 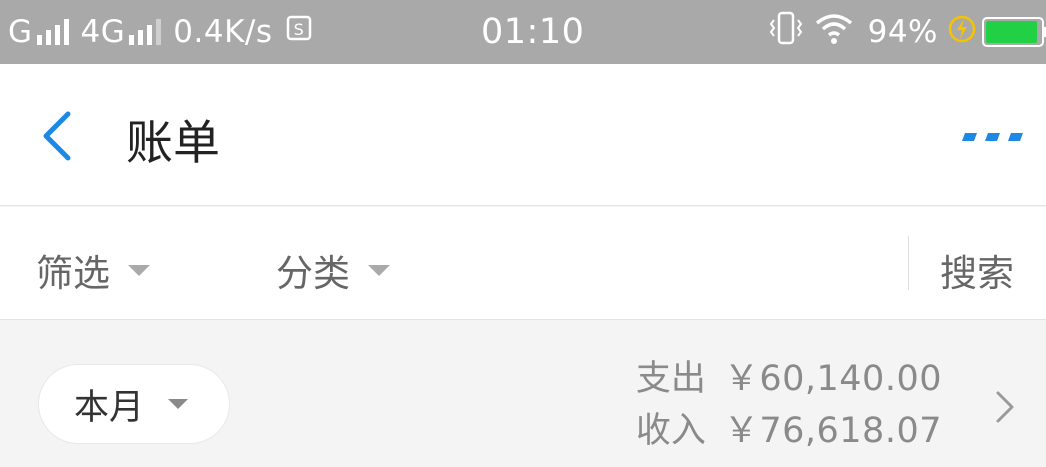 I want to click on status-right: 94%, so click(x=907, y=32).